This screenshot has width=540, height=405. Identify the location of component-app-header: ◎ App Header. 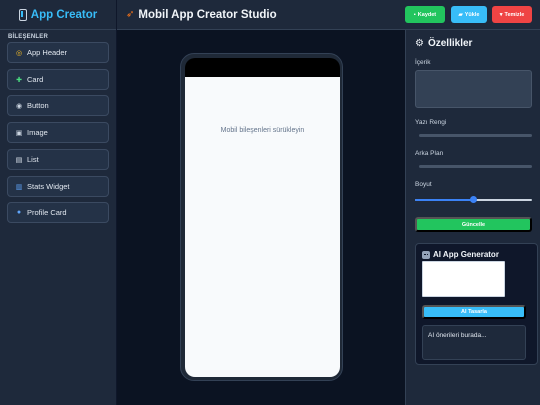
(58, 52).